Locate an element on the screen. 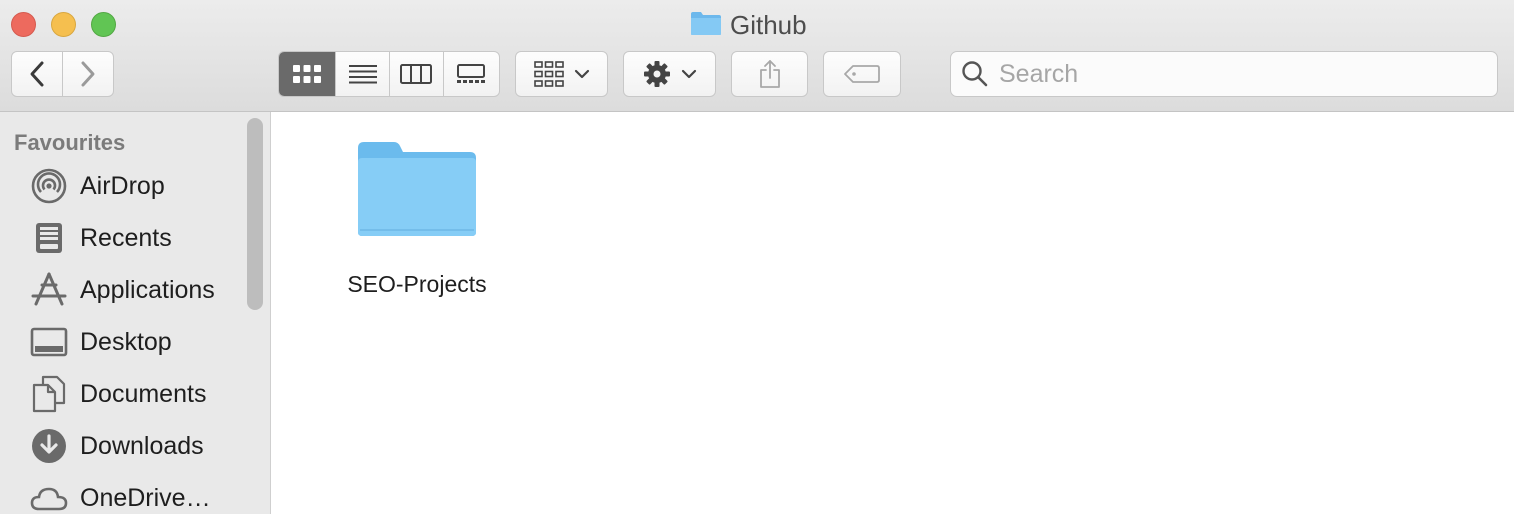 This screenshot has width=1514, height=514. chevron-left-icon is located at coordinates (37, 74).